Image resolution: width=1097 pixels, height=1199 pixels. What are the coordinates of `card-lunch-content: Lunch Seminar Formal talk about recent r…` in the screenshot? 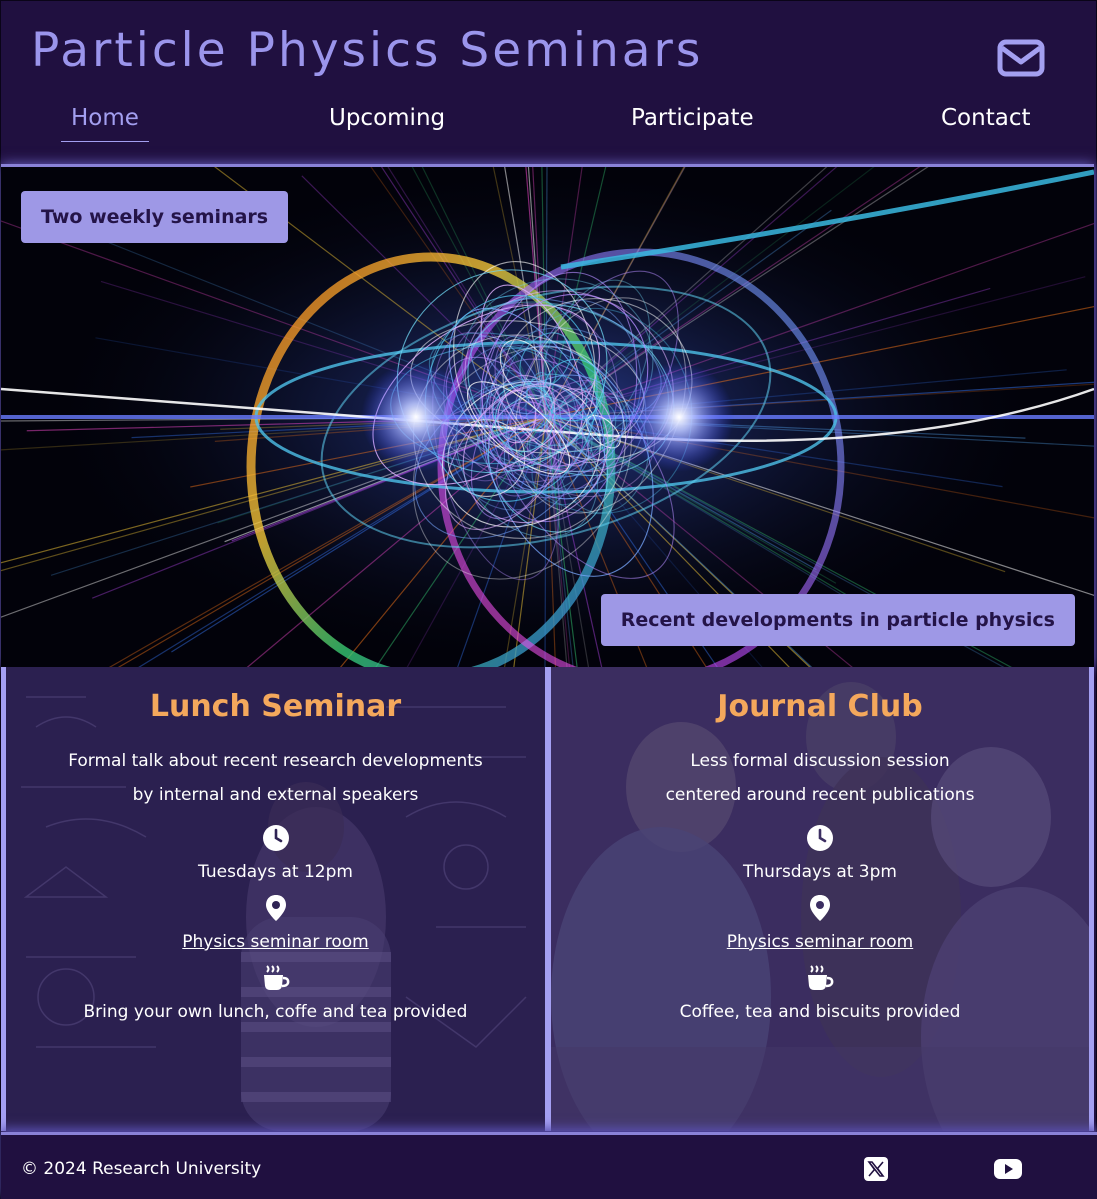 It's located at (275, 844).